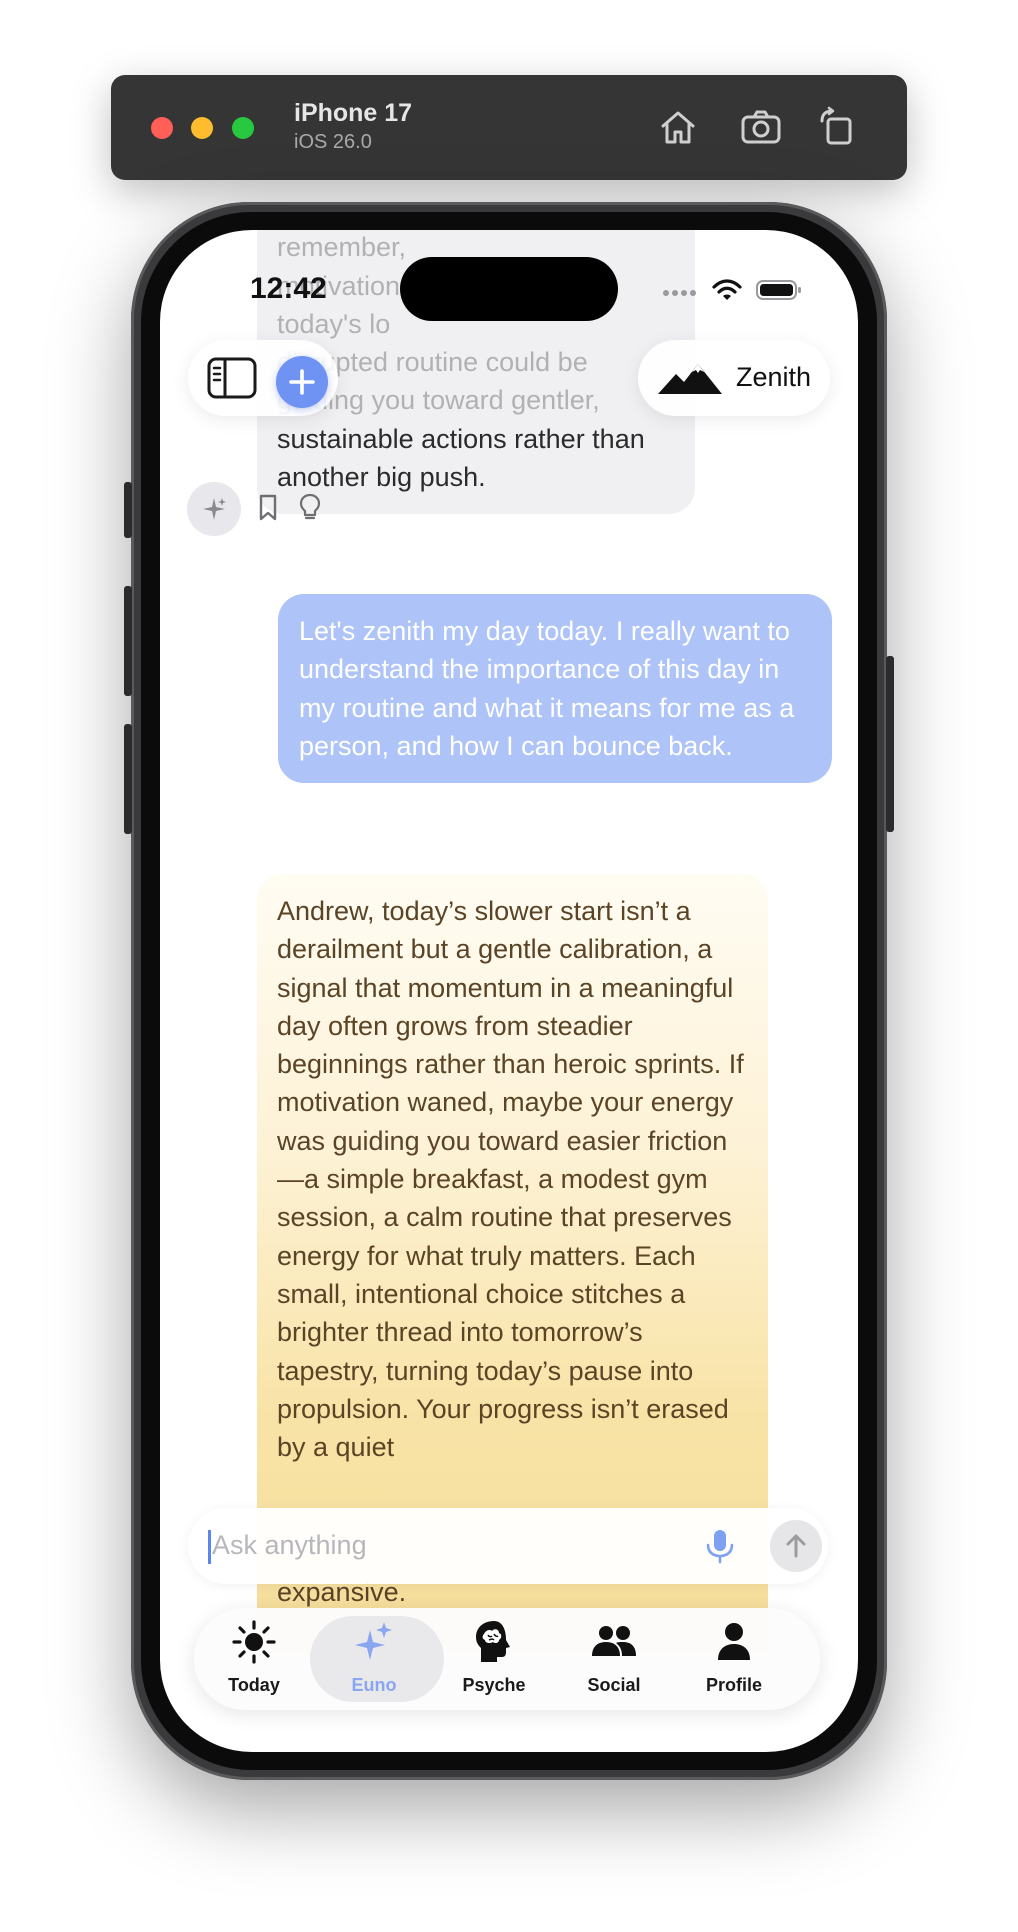 The height and width of the screenshot is (1932, 1018). I want to click on message-actions, so click(256, 509).